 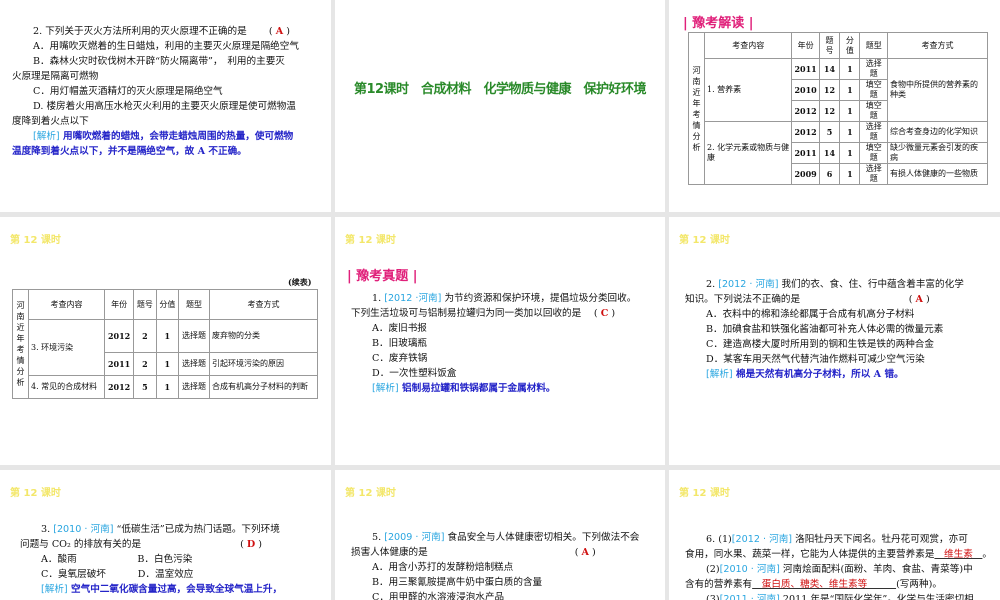 I want to click on analysis-text: 铝制易拉罐和铁锅都属于金属材料。, so click(x=477, y=388).